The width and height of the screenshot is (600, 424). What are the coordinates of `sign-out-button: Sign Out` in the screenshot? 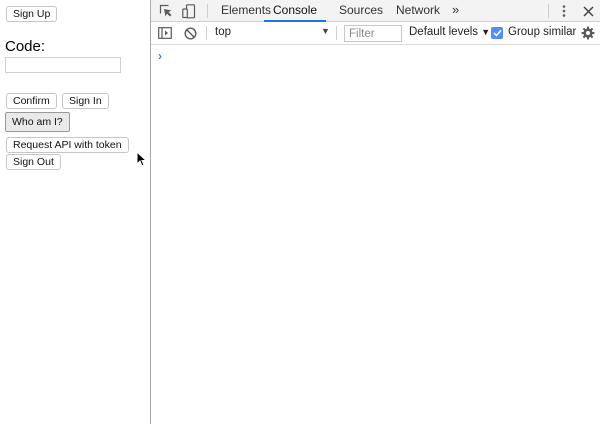 It's located at (33, 162).